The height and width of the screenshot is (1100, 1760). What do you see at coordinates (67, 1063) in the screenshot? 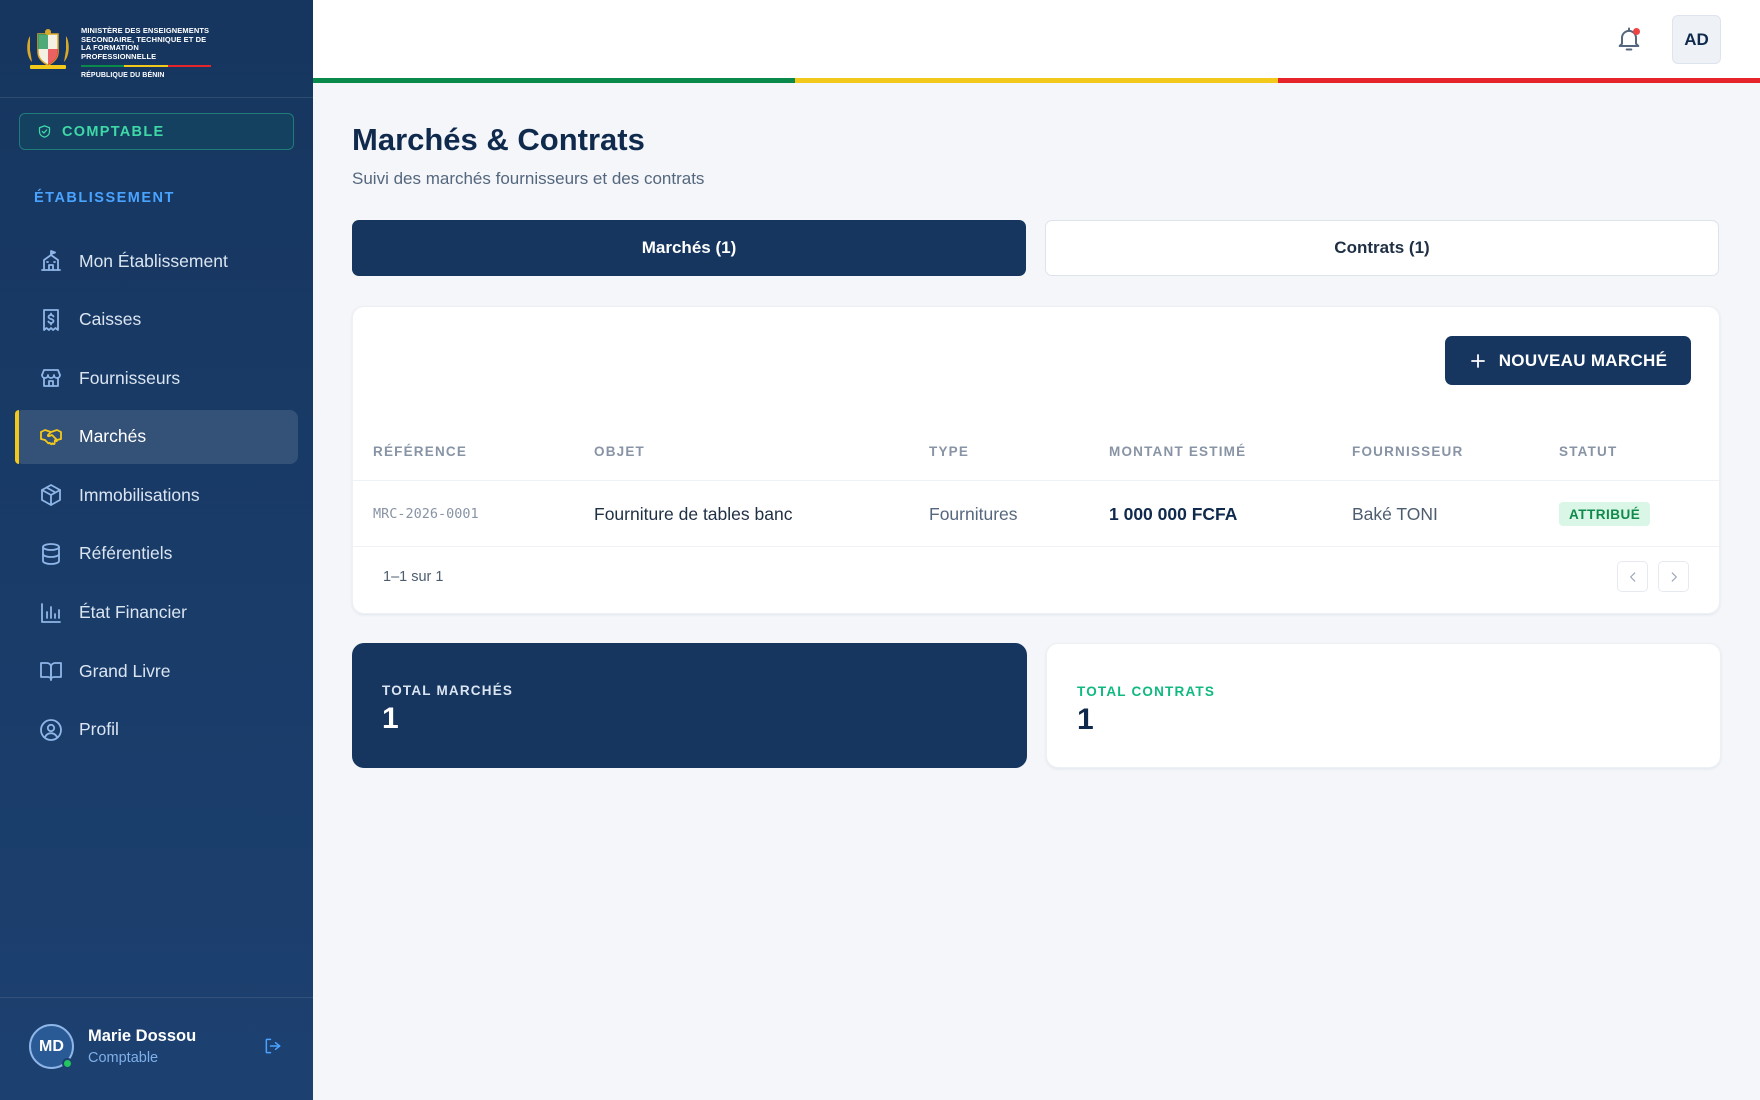
I see `online-status-indicator` at bounding box center [67, 1063].